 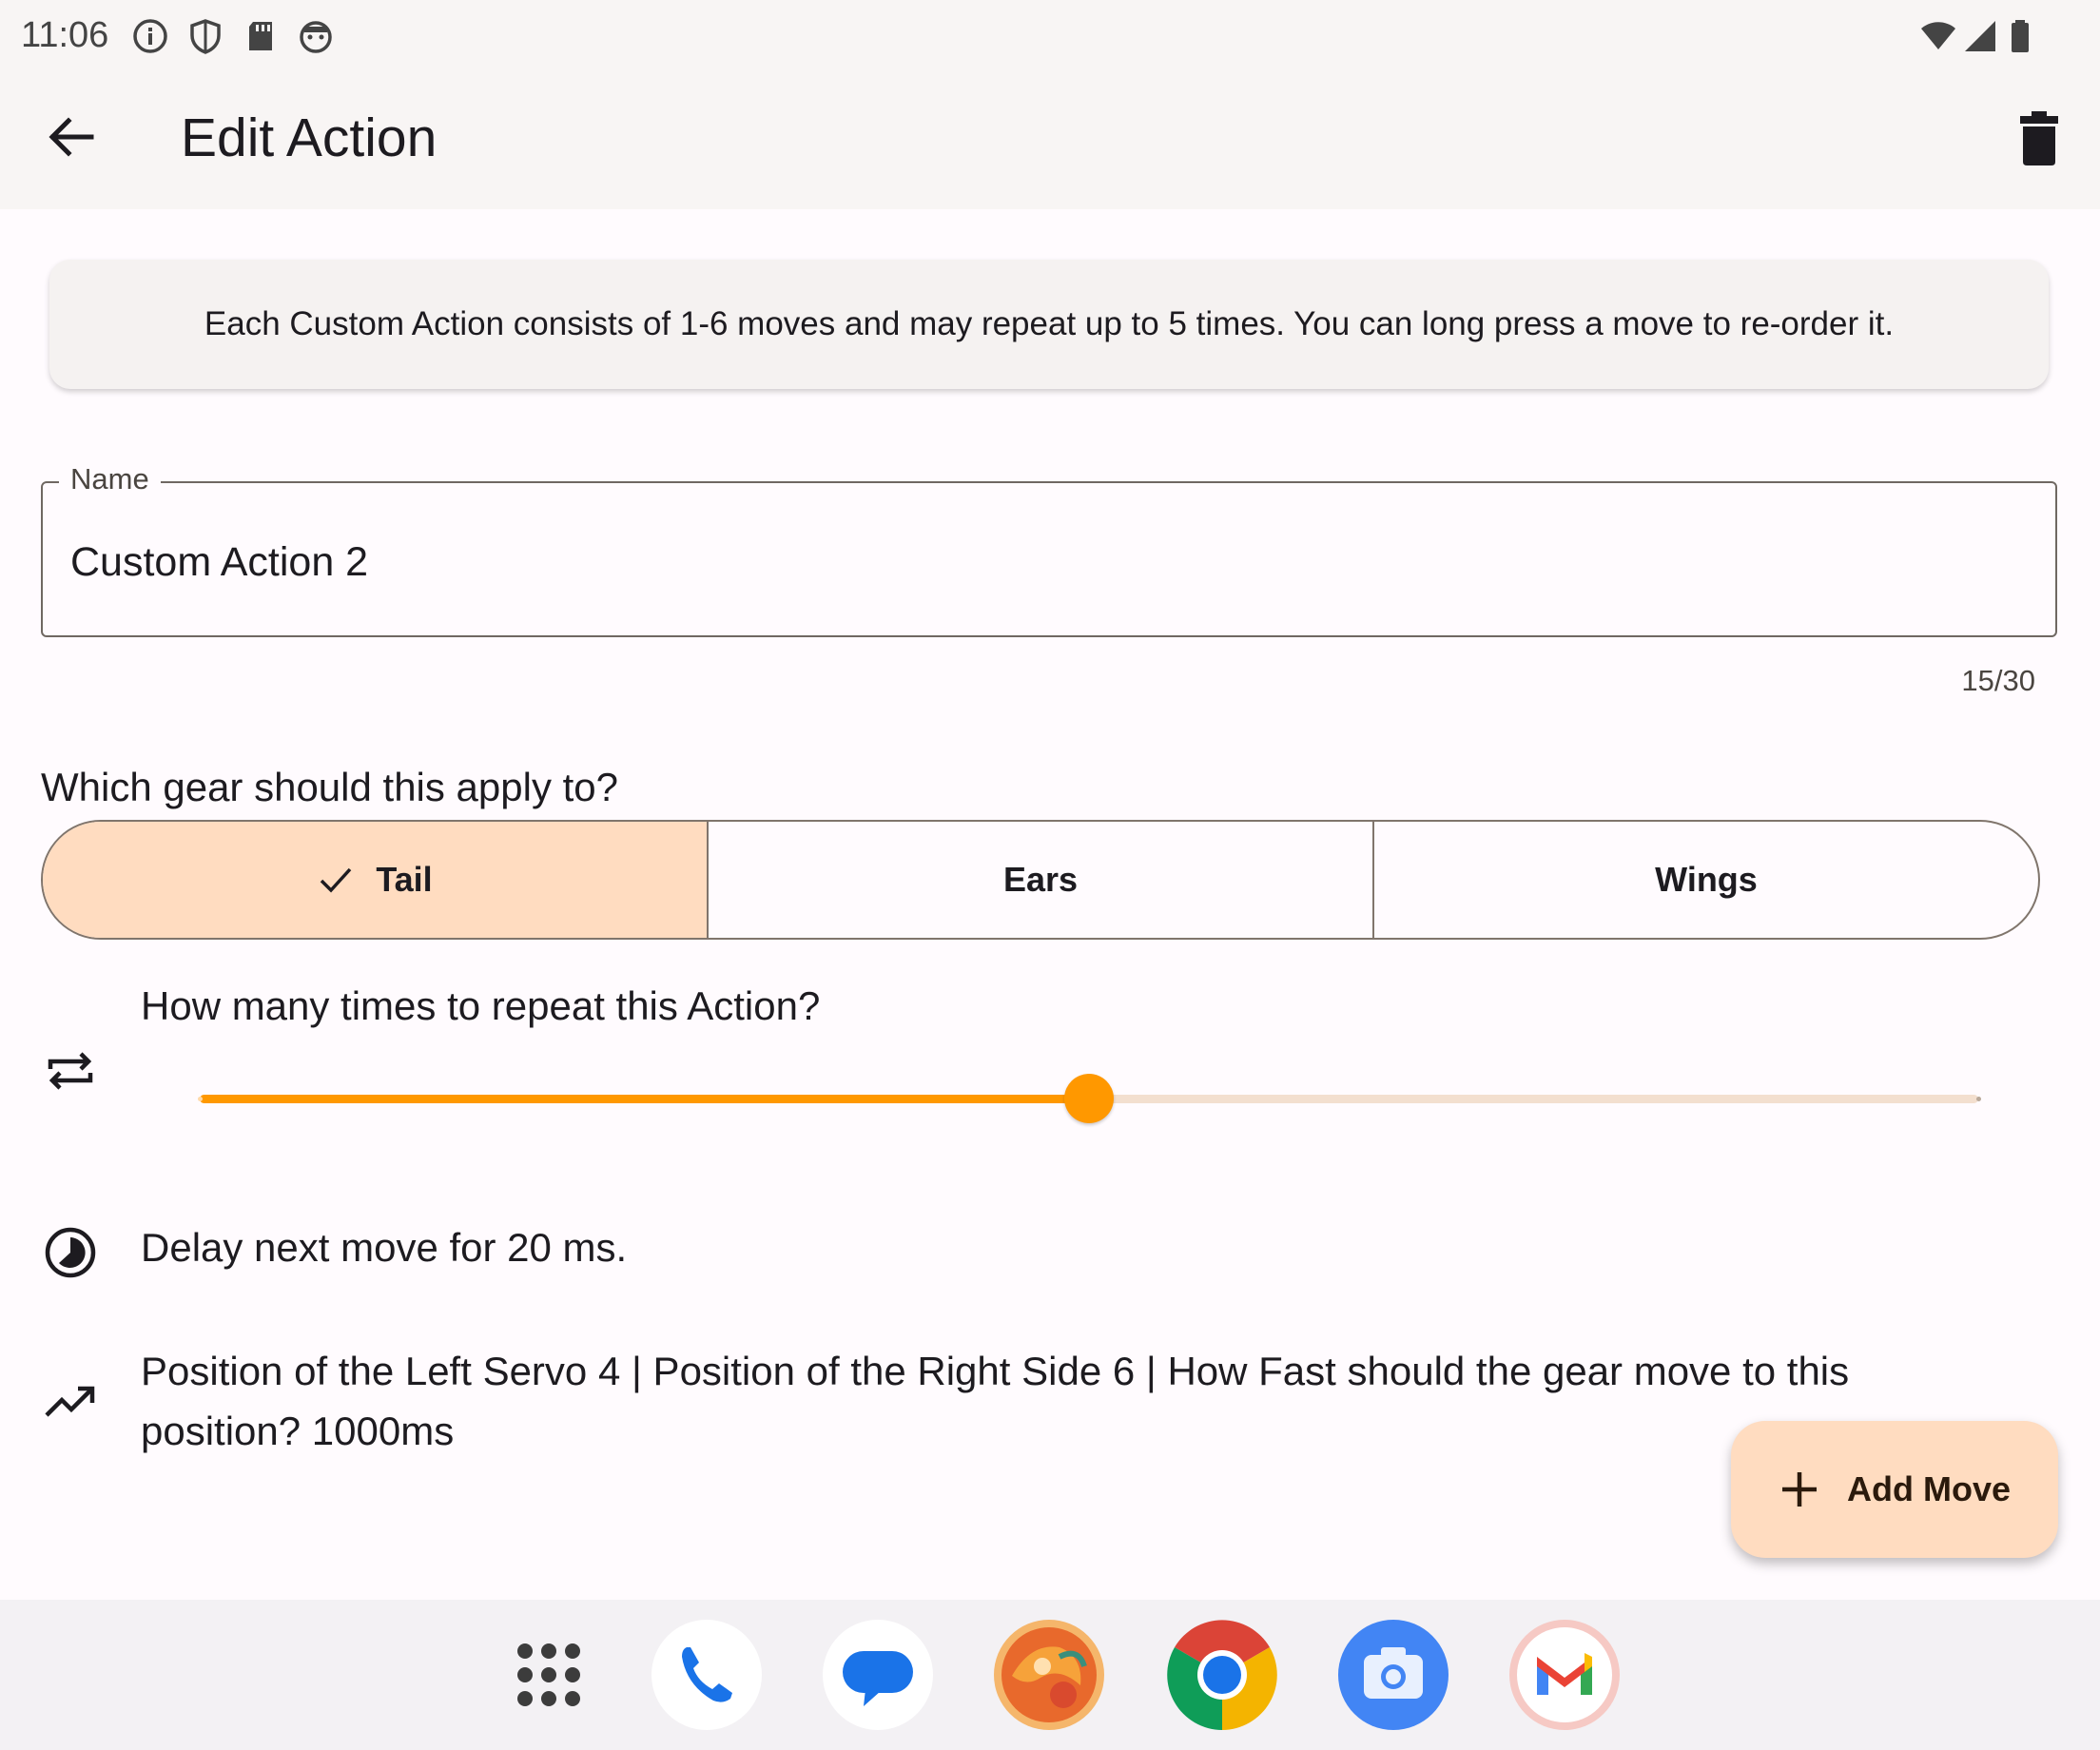 What do you see at coordinates (1564, 1675) in the screenshot?
I see `gmail-icon` at bounding box center [1564, 1675].